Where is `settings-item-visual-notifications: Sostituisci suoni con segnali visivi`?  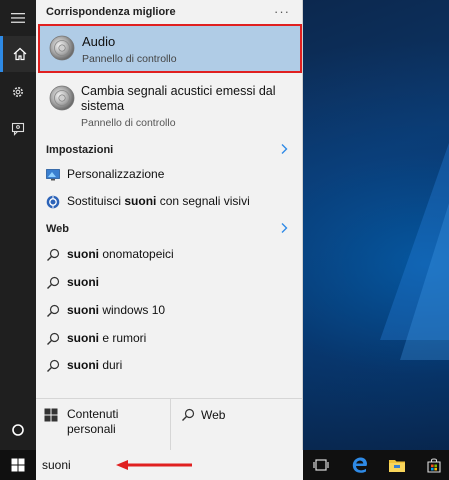
settings-item-visual-notifications: Sostituisci suoni con segnali visivi is located at coordinates (169, 202).